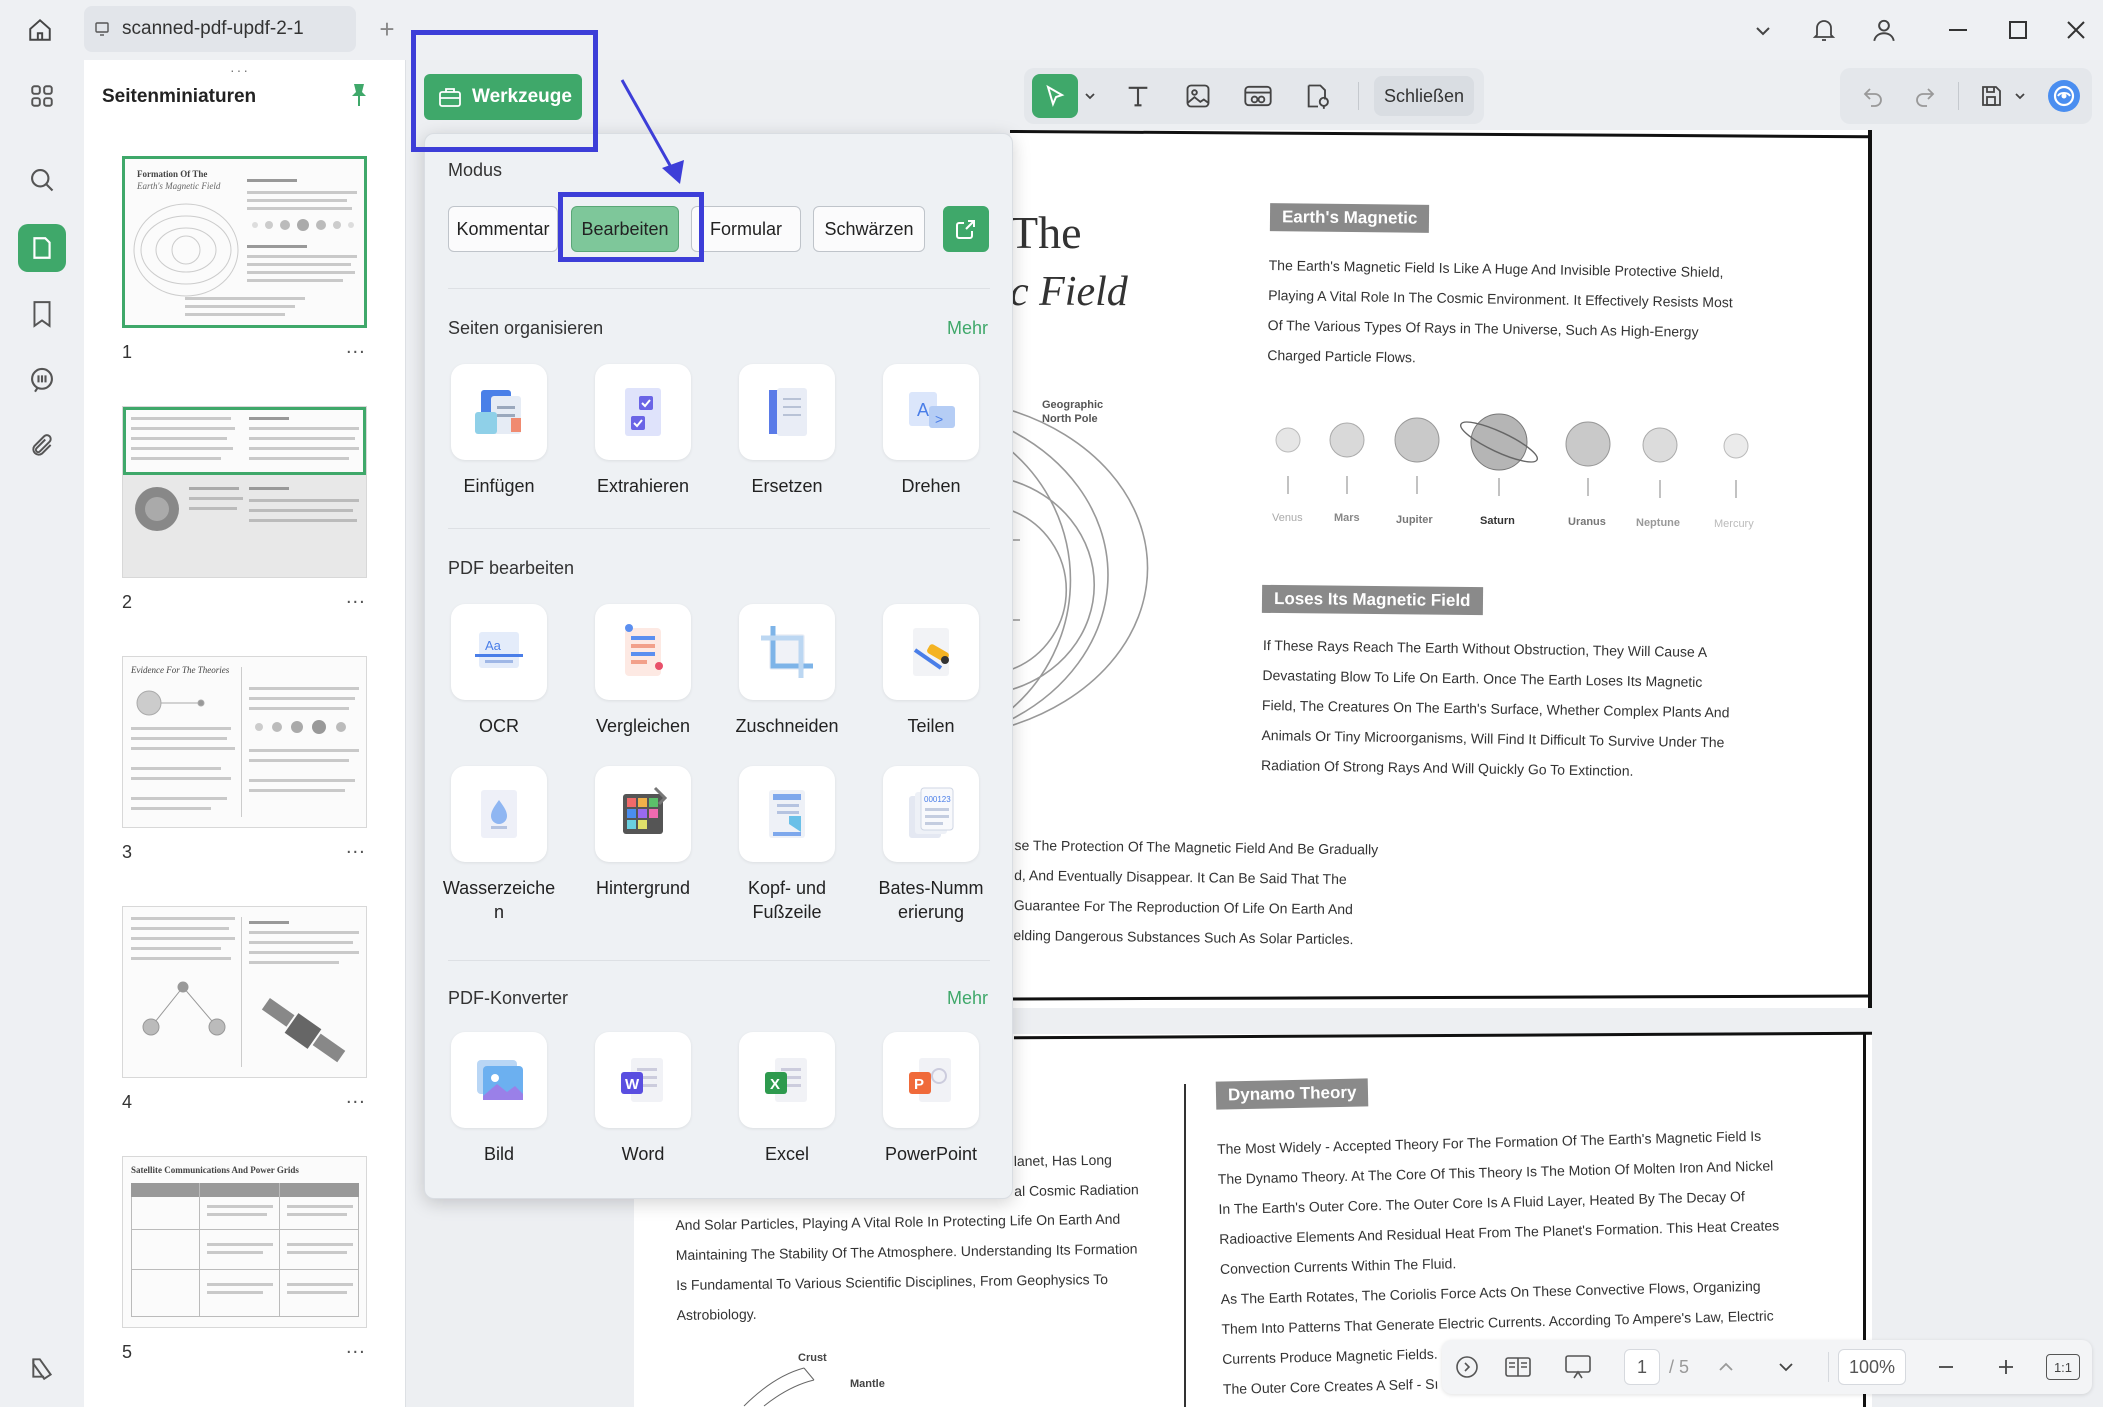 This screenshot has height=1407, width=2103. Describe the element at coordinates (1872, 1367) in the screenshot. I see `zoom-level-input: 100%` at that location.